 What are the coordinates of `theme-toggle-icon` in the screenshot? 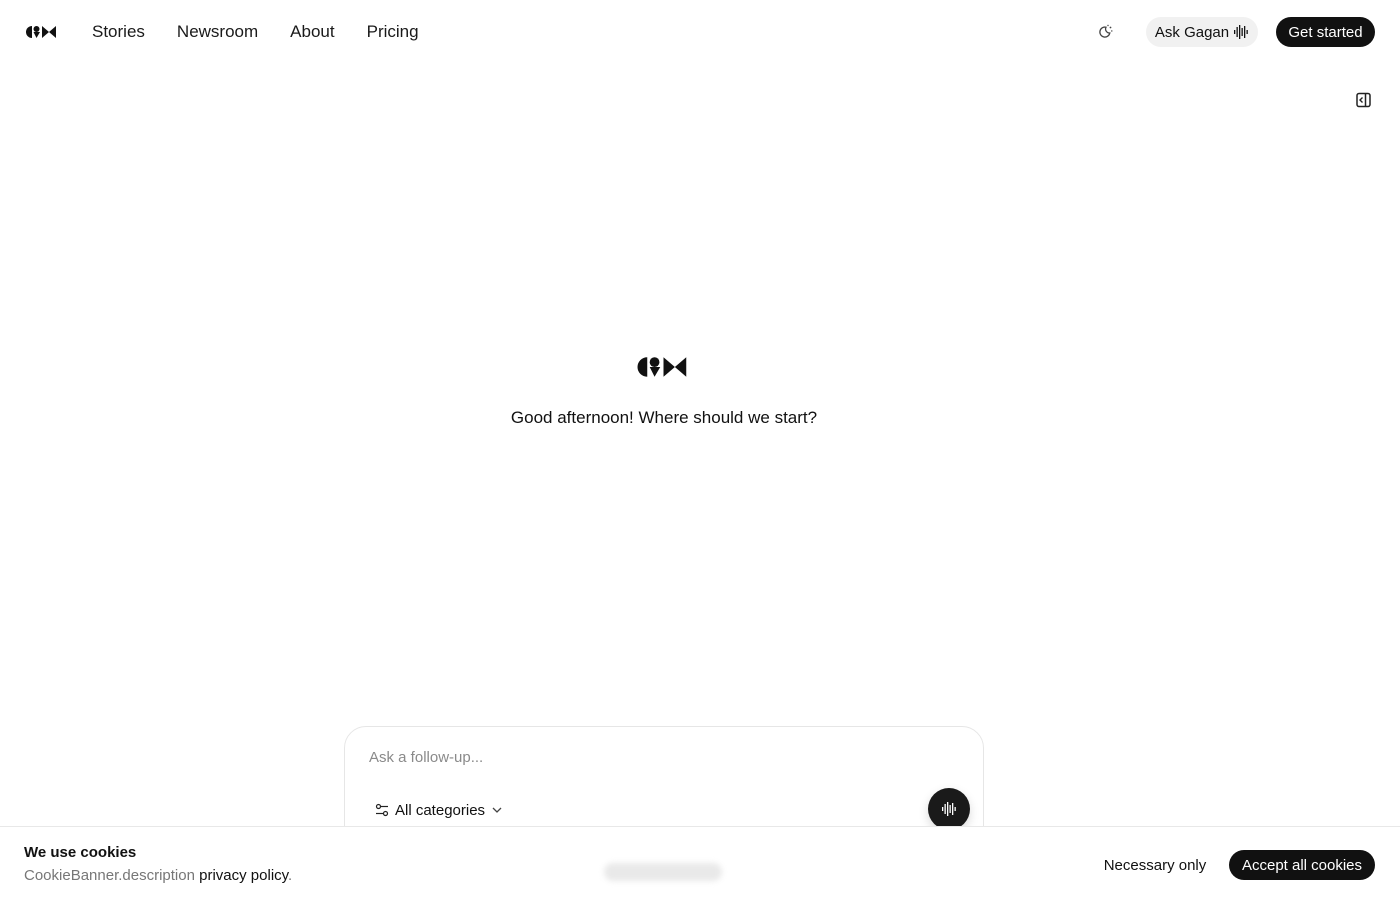 It's located at (1106, 31).